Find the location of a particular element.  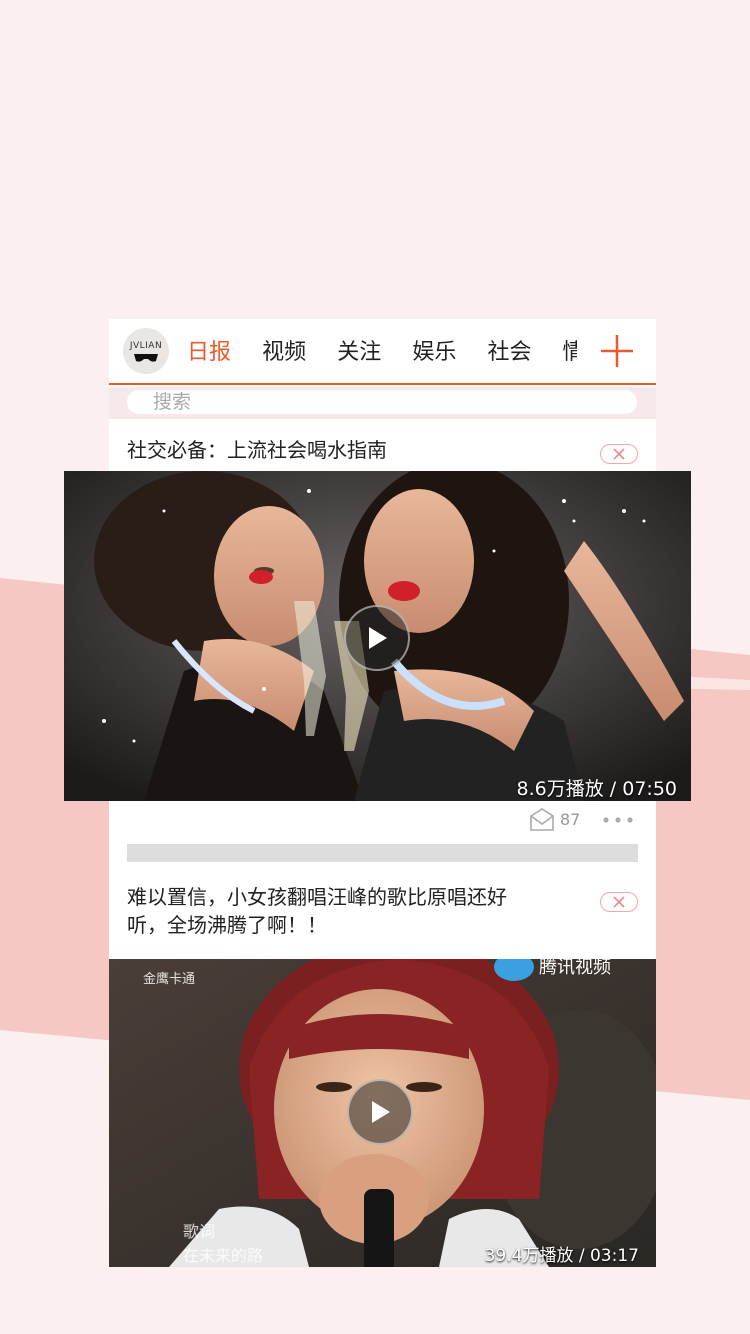

logo-text: JVLIAN is located at coordinates (146, 346).